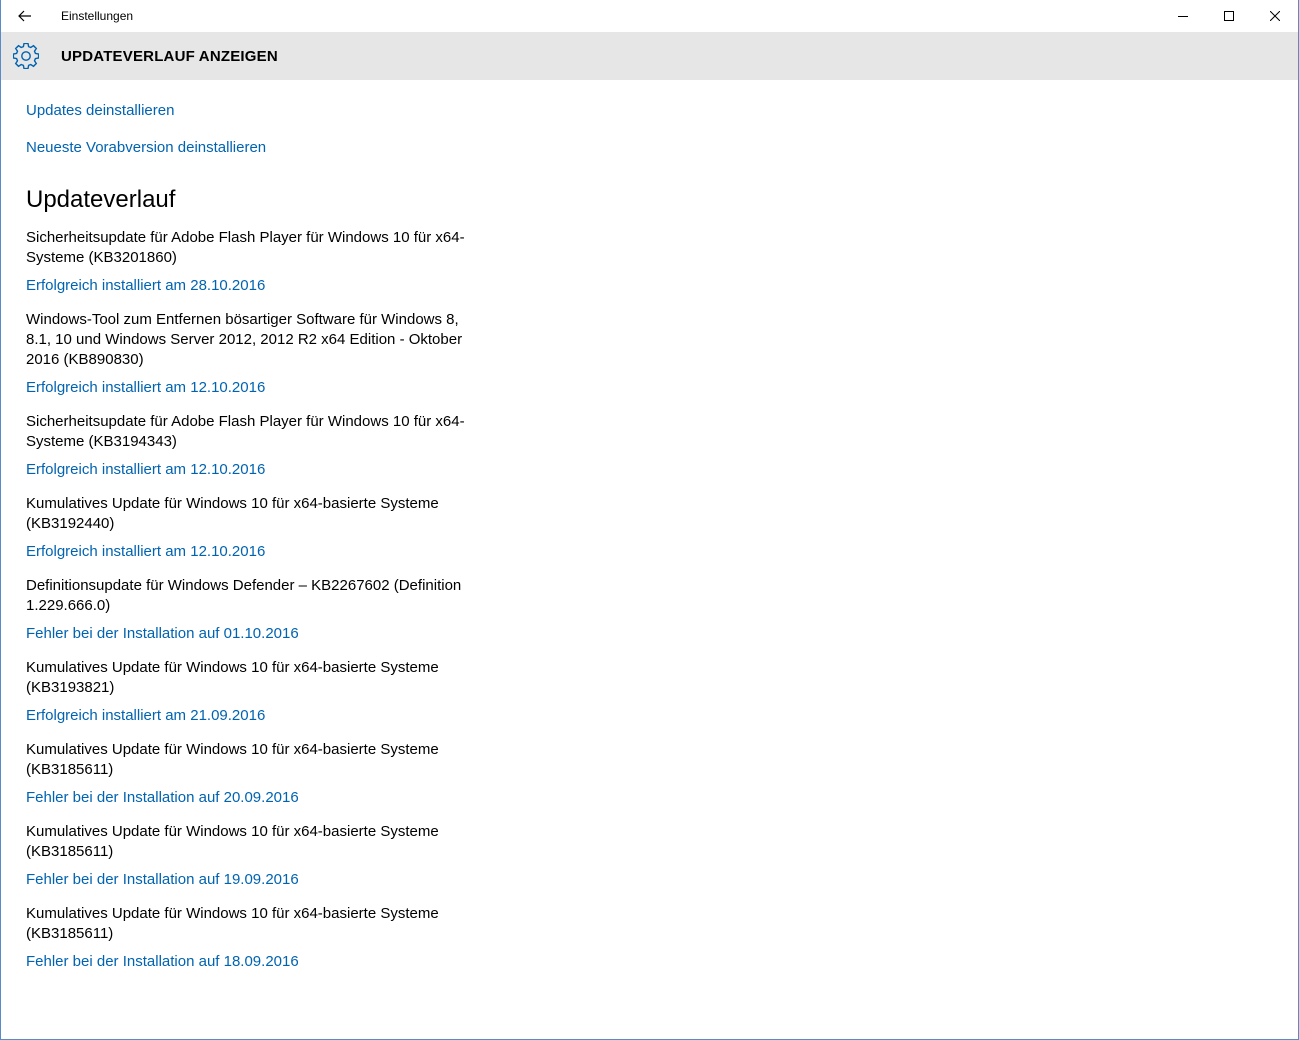 Image resolution: width=1299 pixels, height=1040 pixels. I want to click on uninstall-preview-link: Neueste Vorabversion deinstallieren, so click(256, 147).